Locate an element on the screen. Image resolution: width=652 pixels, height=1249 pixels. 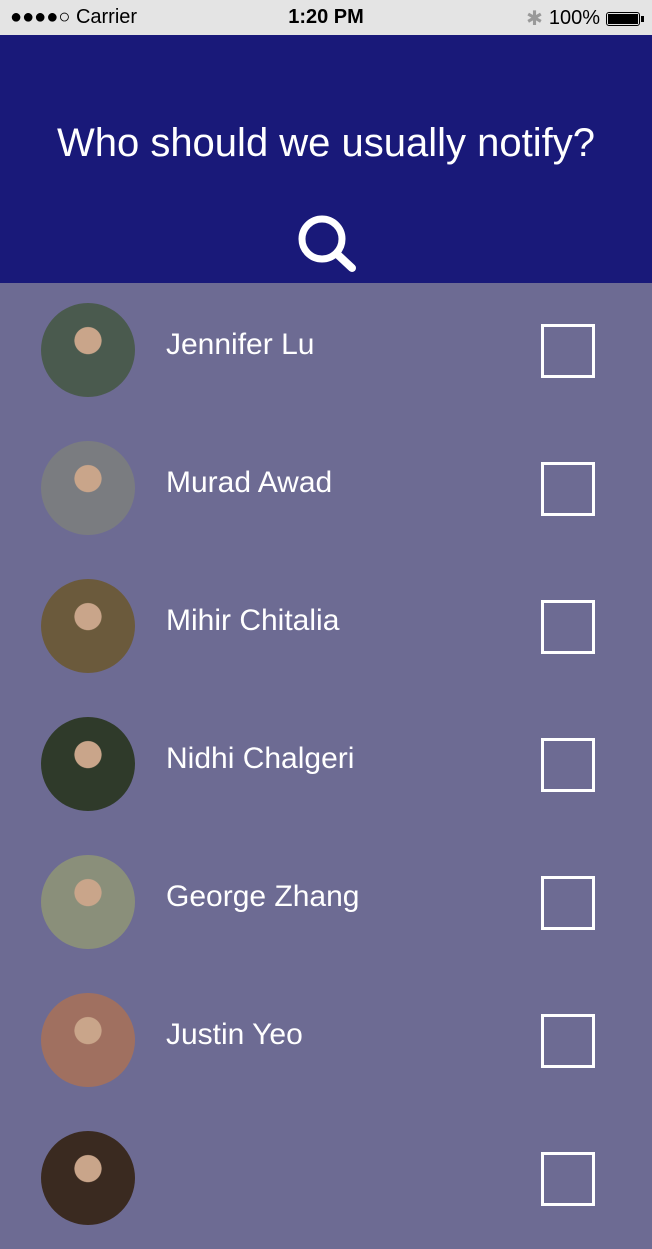
contact-row: Mihir Chitalia is located at coordinates (326, 628).